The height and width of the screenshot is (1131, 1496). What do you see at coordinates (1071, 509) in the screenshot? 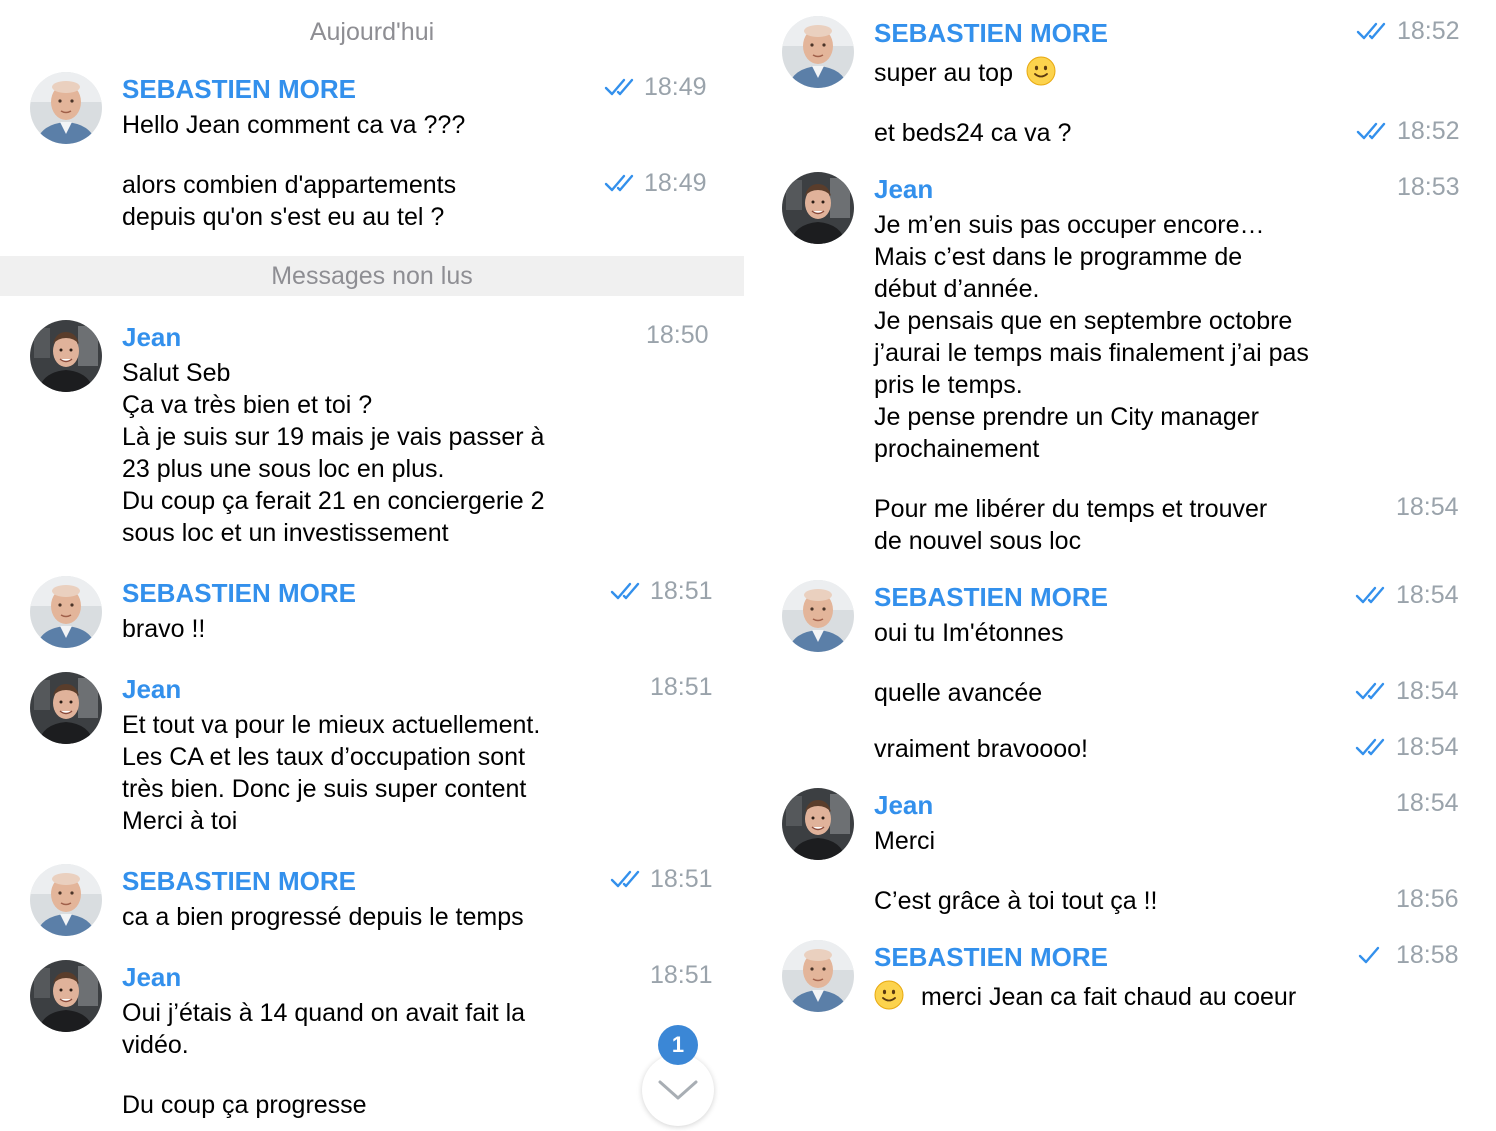
I see `message-text: Pour me libérer du temps et trouver` at bounding box center [1071, 509].